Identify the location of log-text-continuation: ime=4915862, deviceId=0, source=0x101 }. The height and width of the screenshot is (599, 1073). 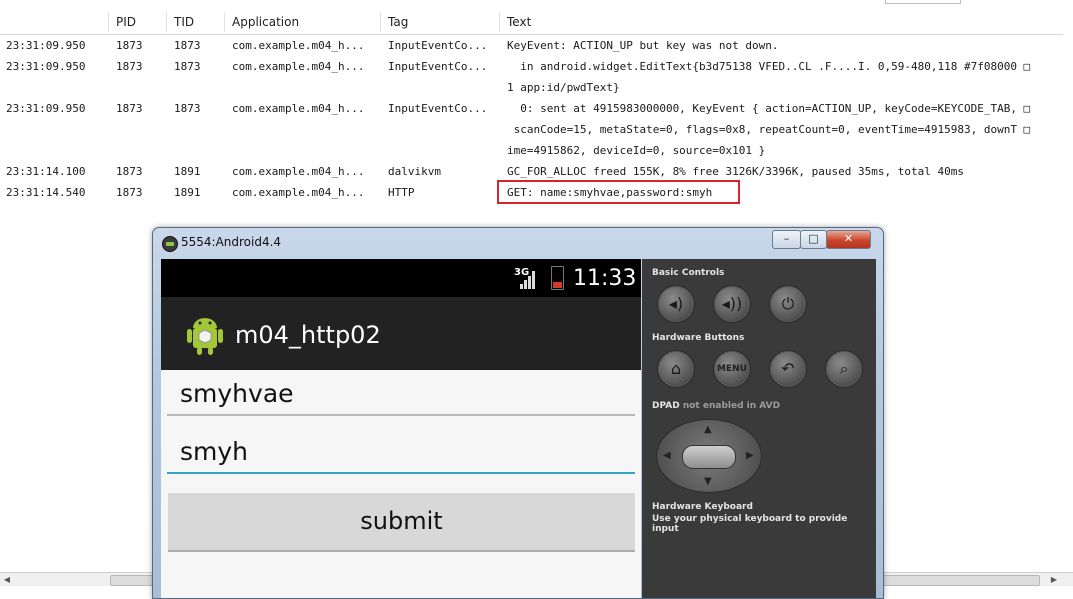
(636, 150).